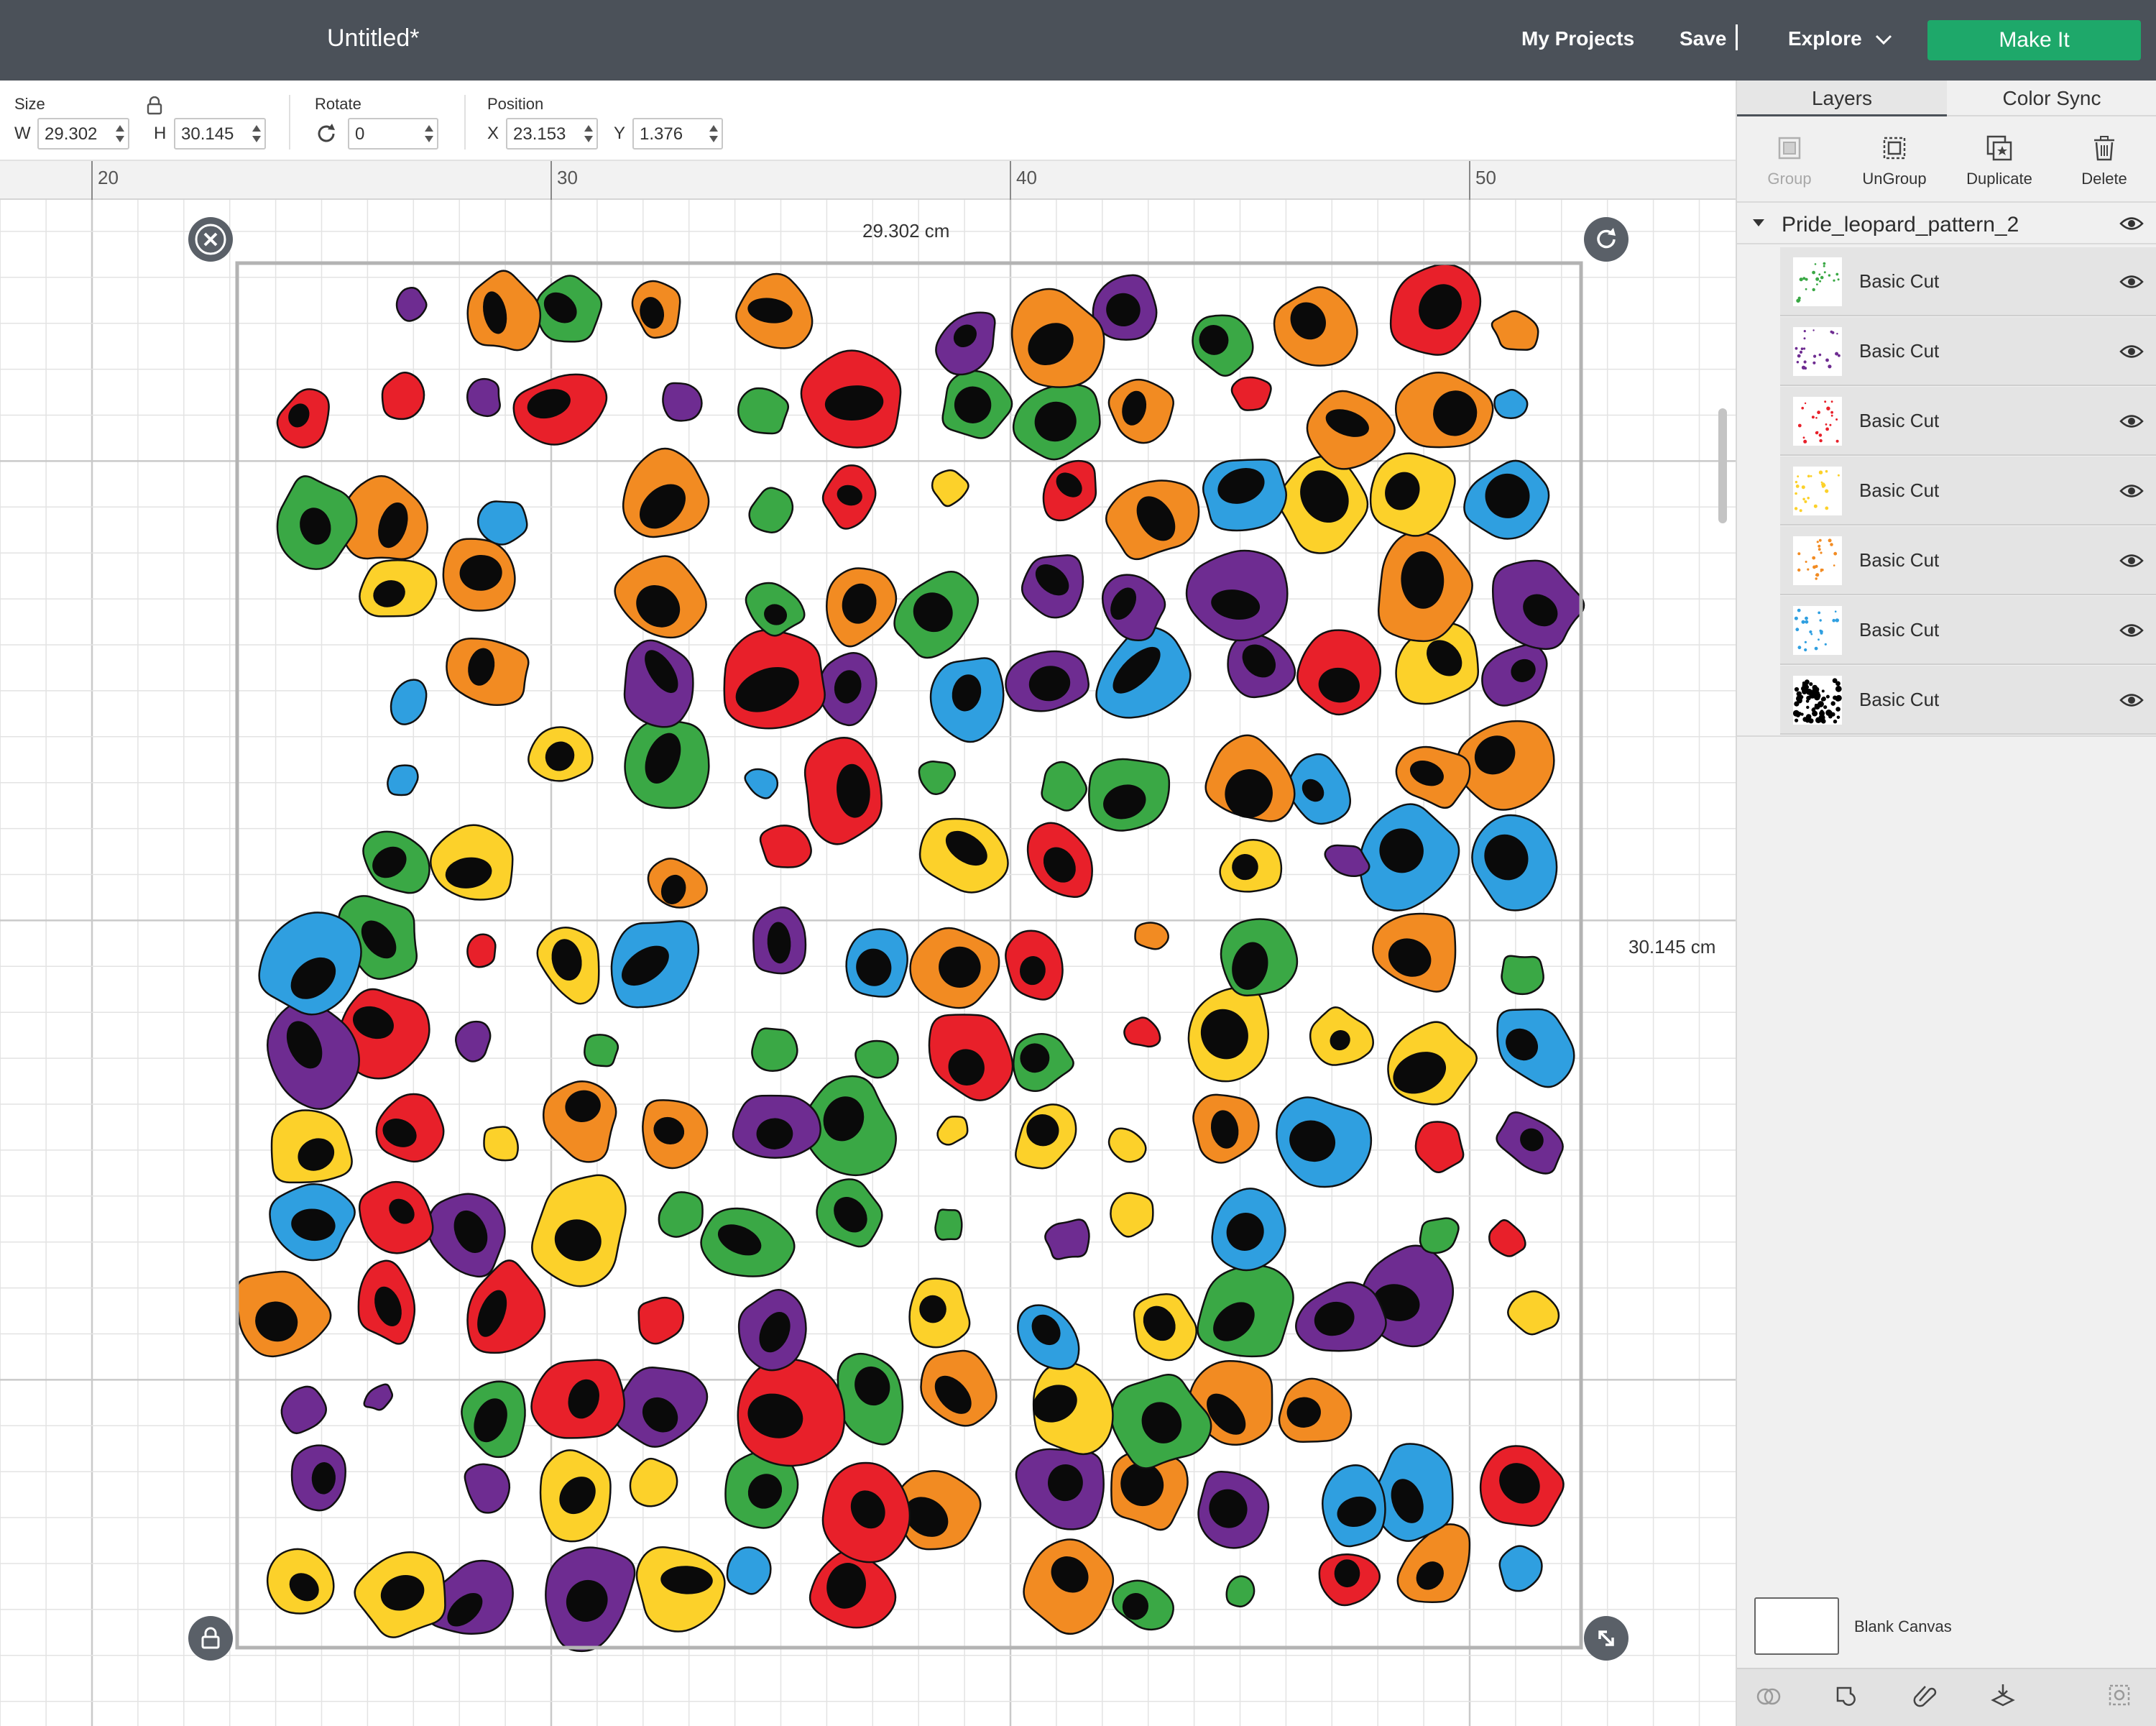 Image resolution: width=2156 pixels, height=1726 pixels. I want to click on height-stepper-icon, so click(257, 134).